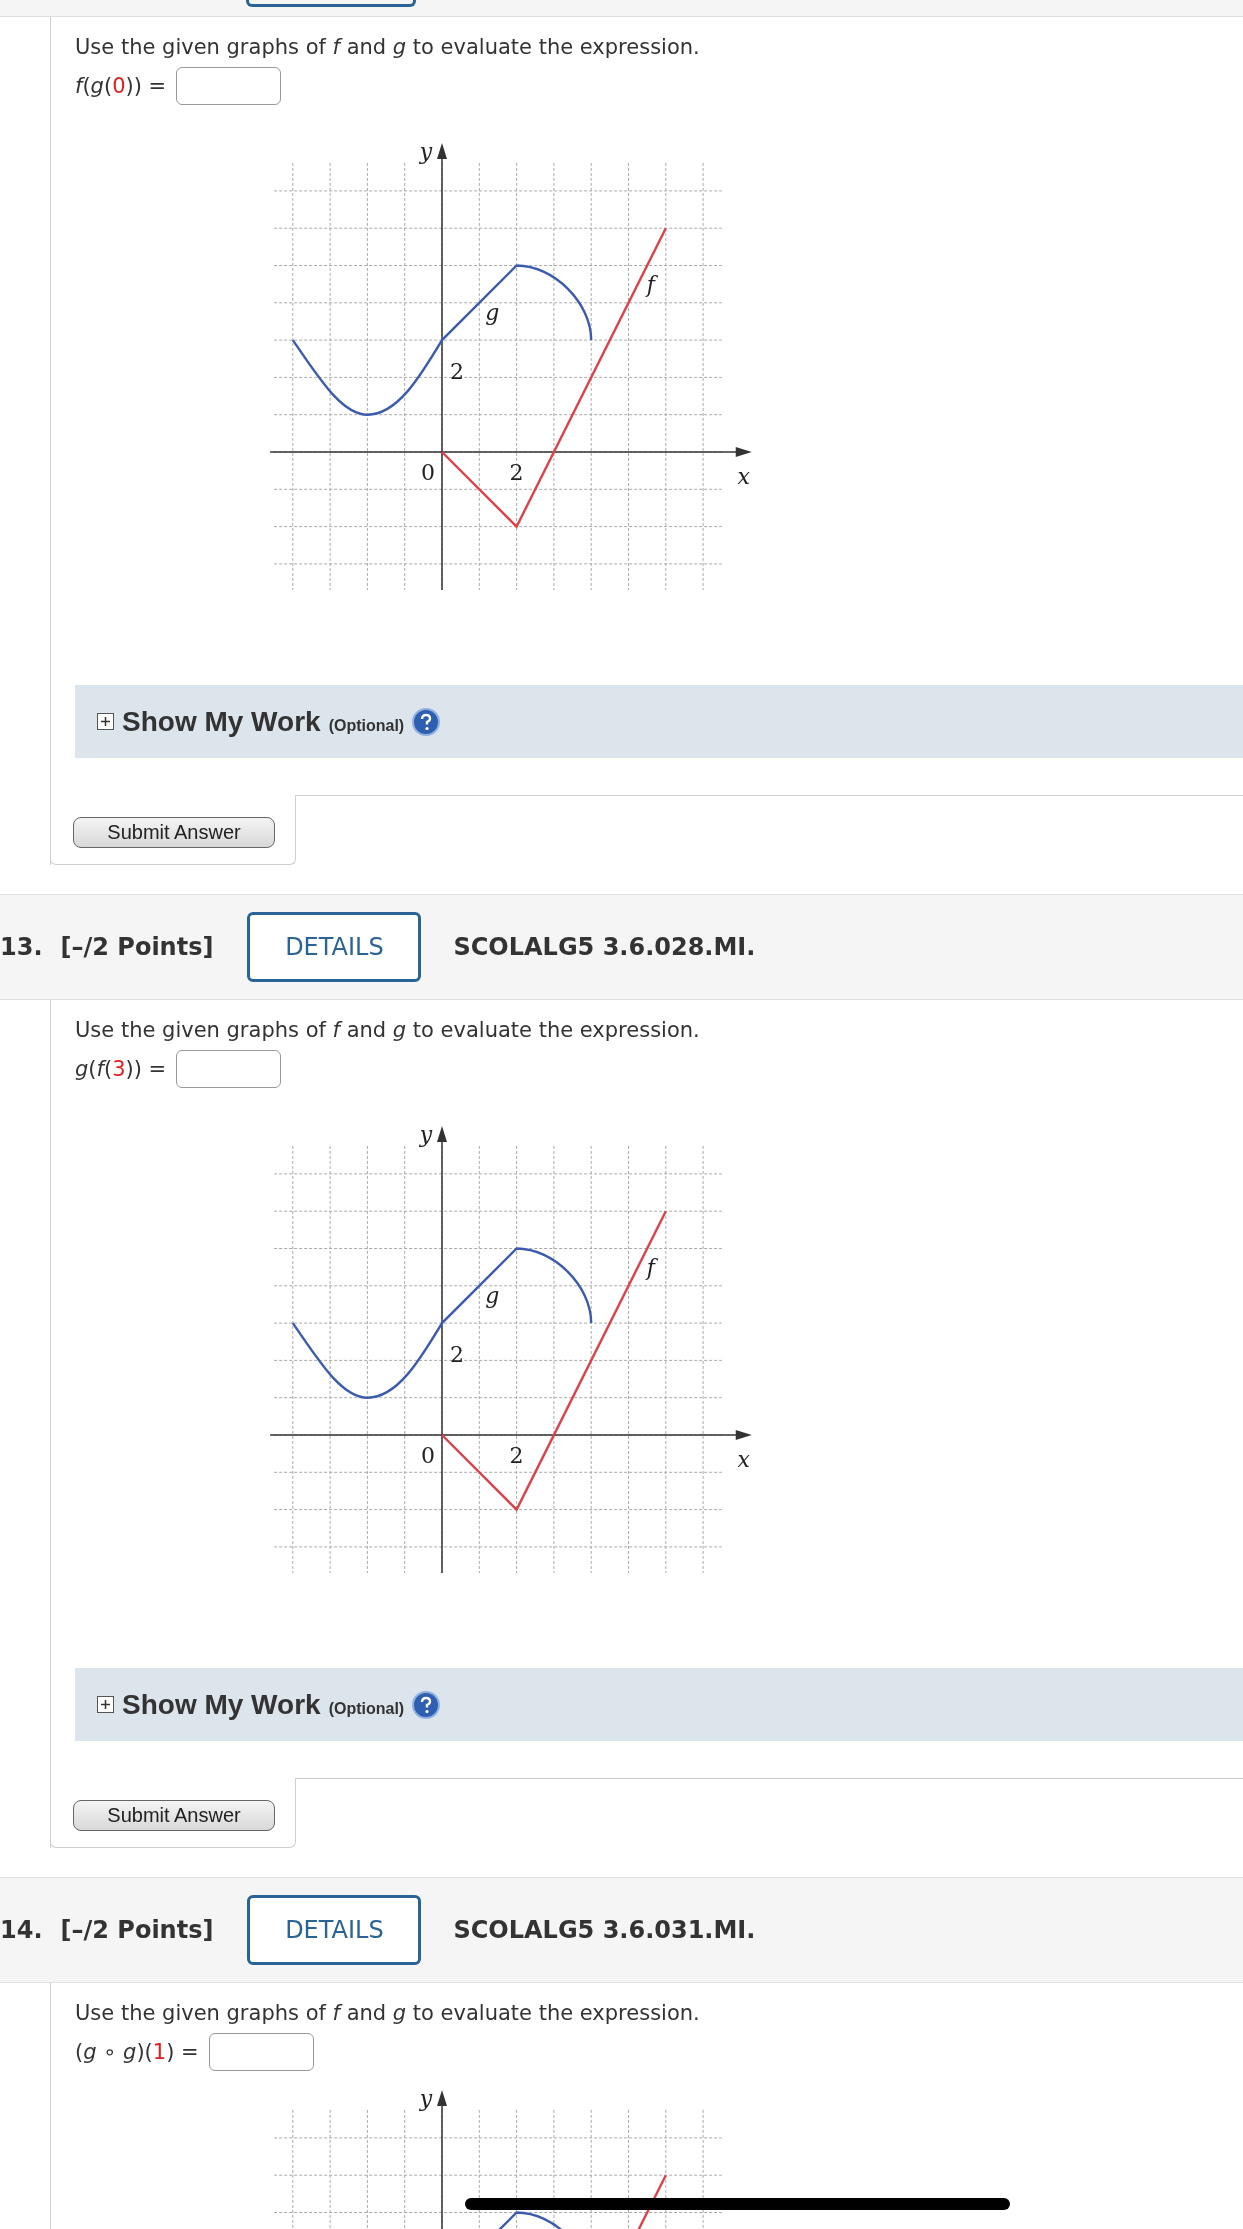 This screenshot has height=2229, width=1243. Describe the element at coordinates (604, 947) in the screenshot. I see `problem-code: SCOLALG5 3.6.028.MI.` at that location.